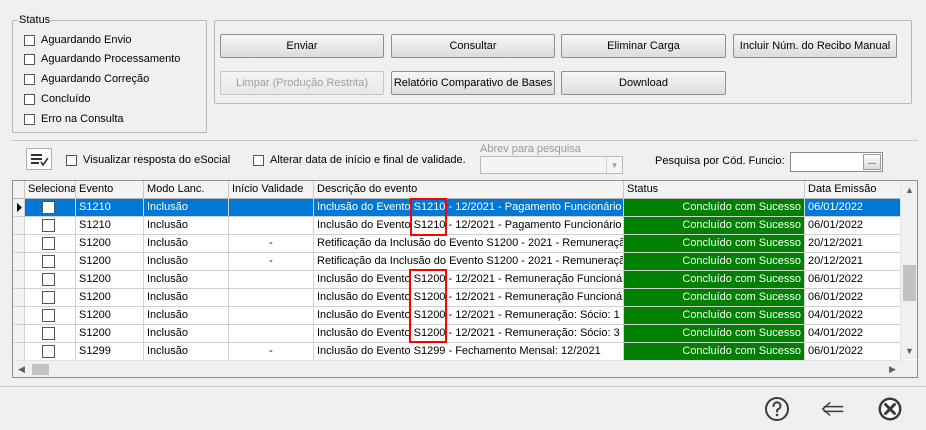 This screenshot has width=926, height=430. I want to click on question-circle-icon, so click(777, 409).